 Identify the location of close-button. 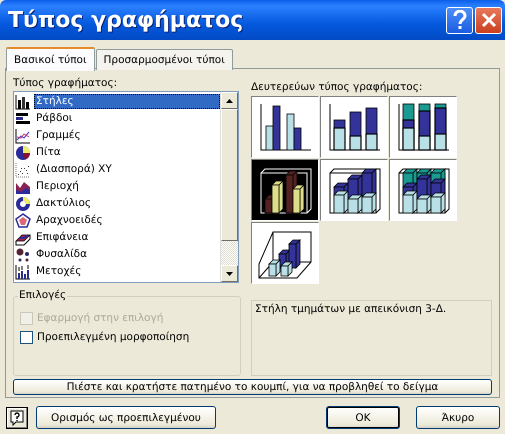
(488, 20).